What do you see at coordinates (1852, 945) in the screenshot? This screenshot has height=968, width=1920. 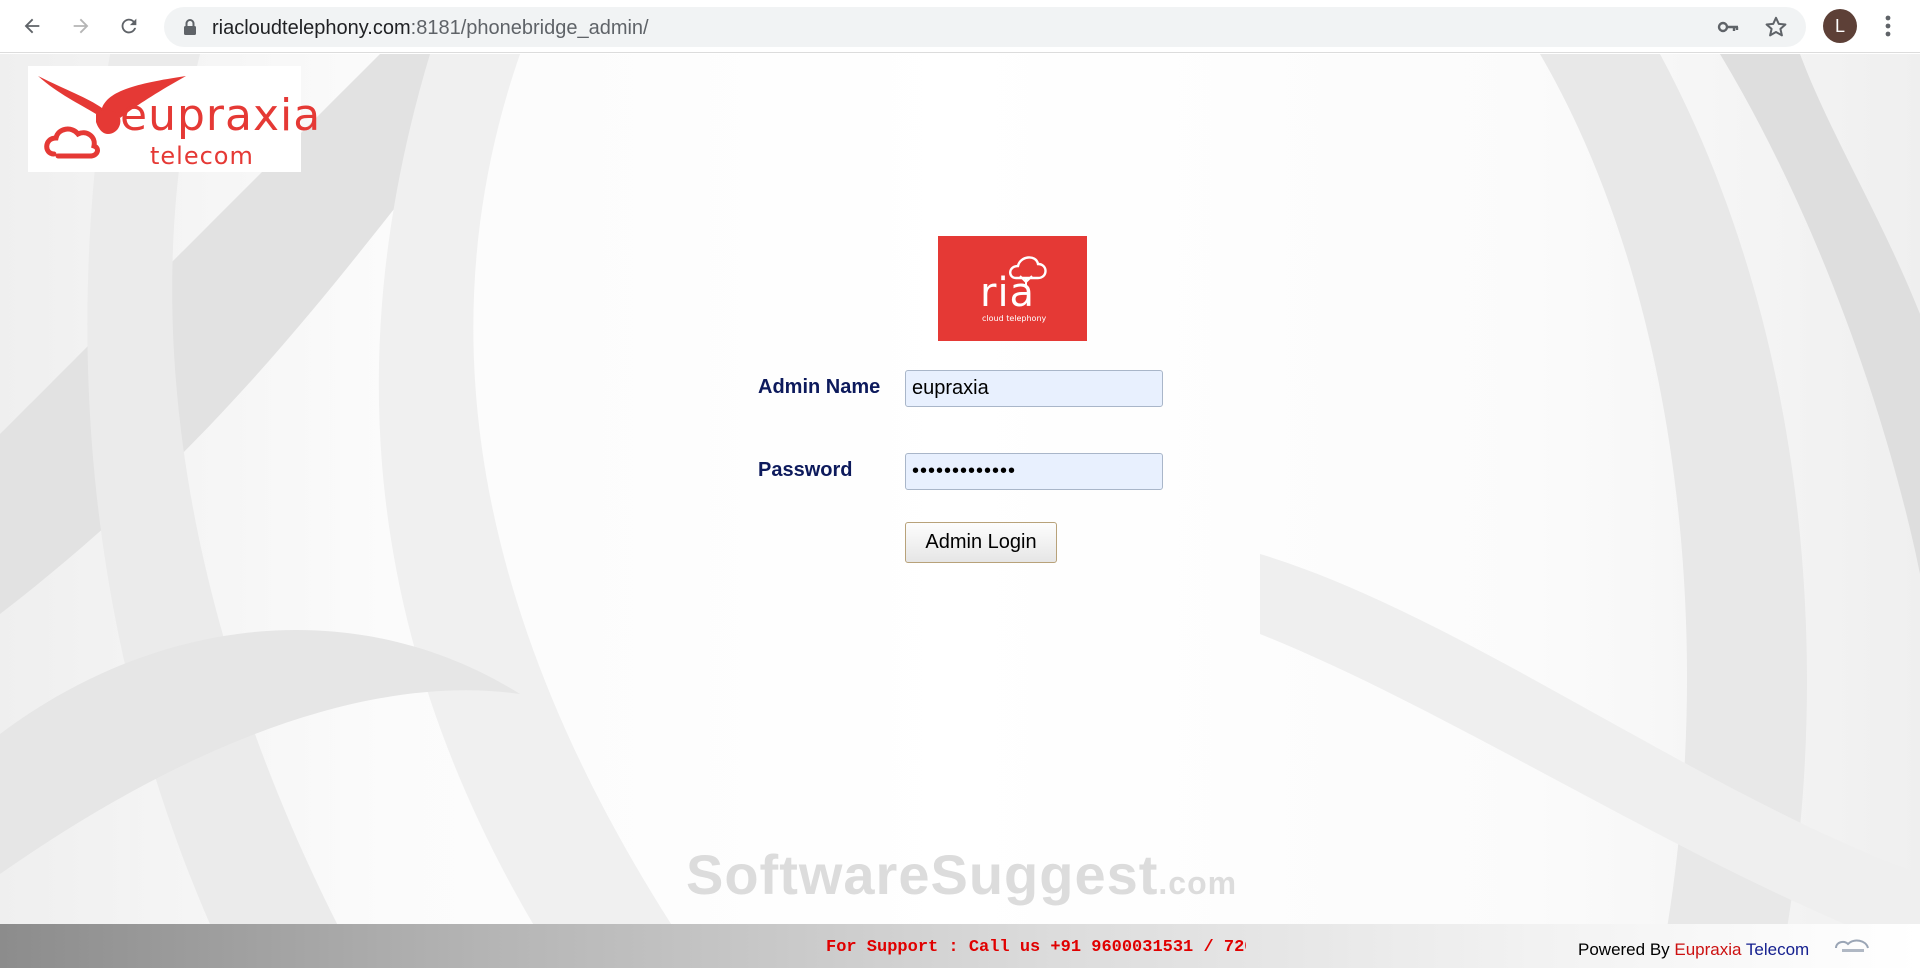 I see `footer-logo-icon` at bounding box center [1852, 945].